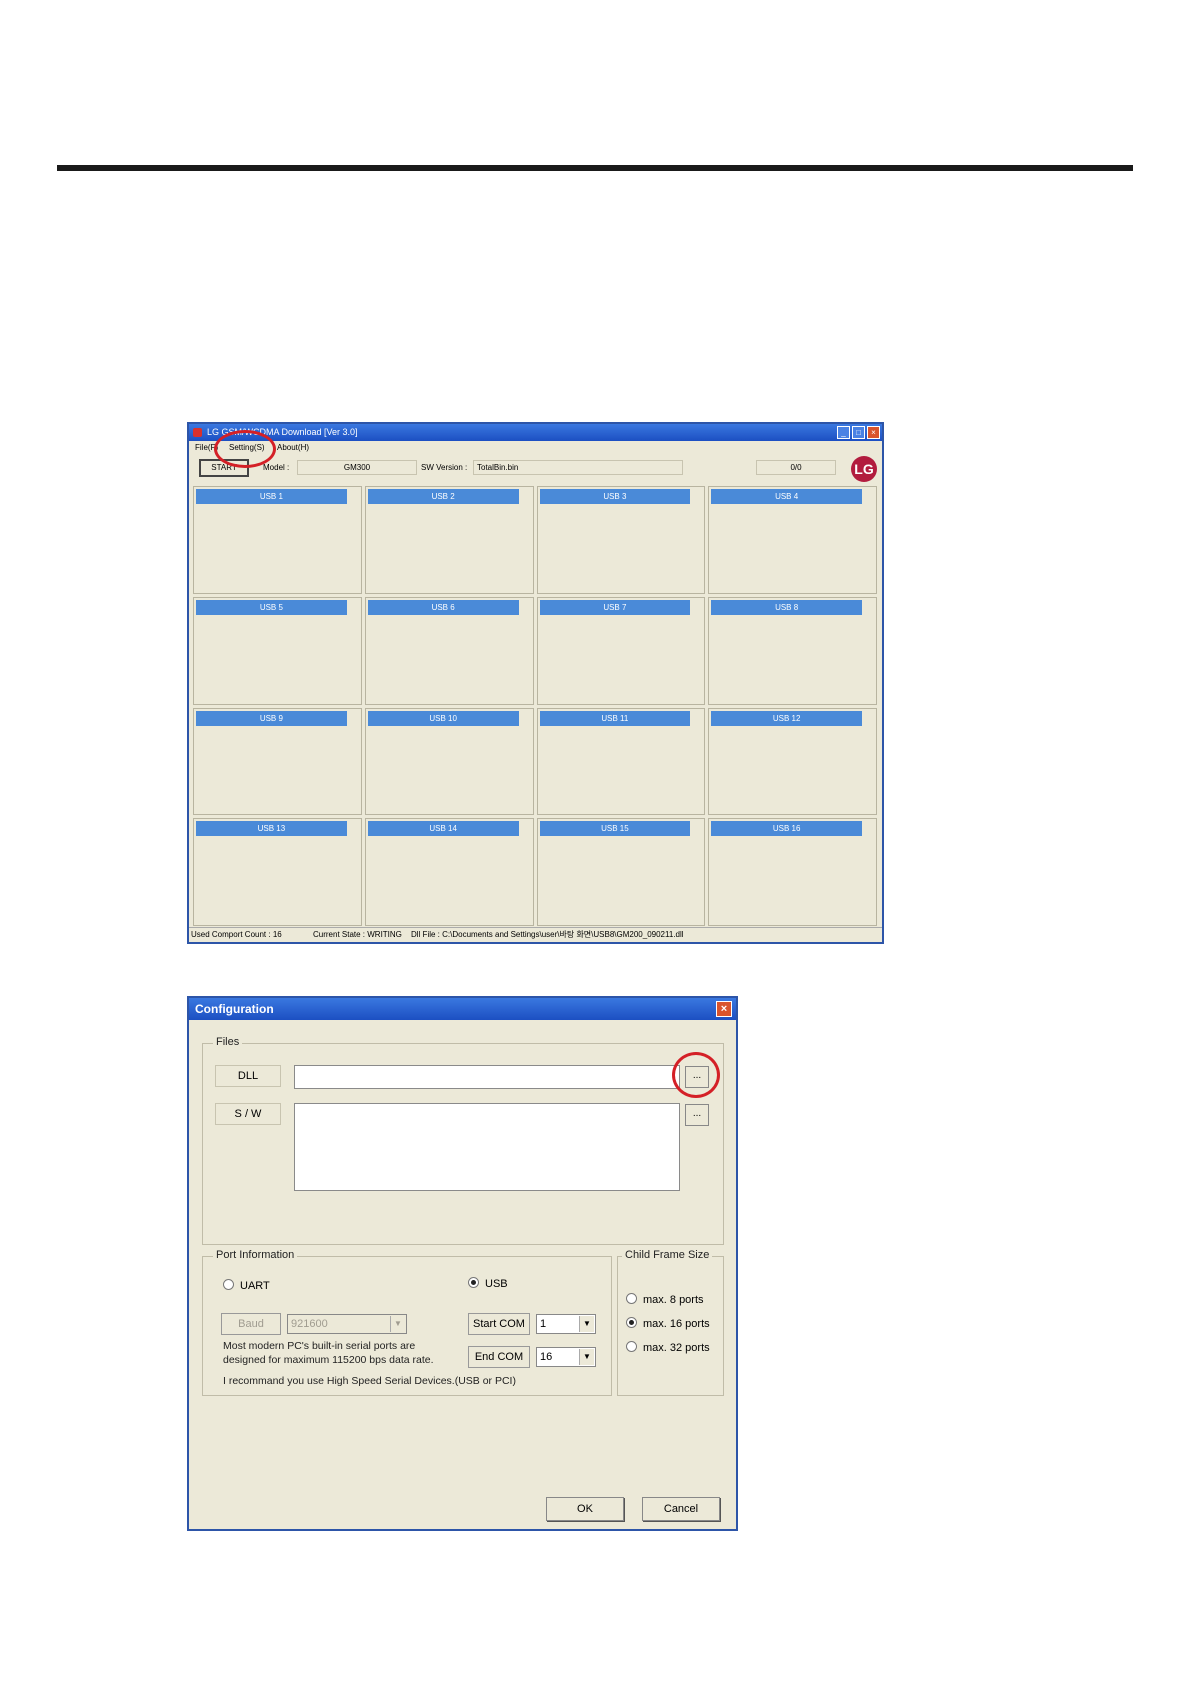 The height and width of the screenshot is (1684, 1190). Describe the element at coordinates (578, 467) in the screenshot. I see `sw-version-field: TotalBin.bin` at that location.